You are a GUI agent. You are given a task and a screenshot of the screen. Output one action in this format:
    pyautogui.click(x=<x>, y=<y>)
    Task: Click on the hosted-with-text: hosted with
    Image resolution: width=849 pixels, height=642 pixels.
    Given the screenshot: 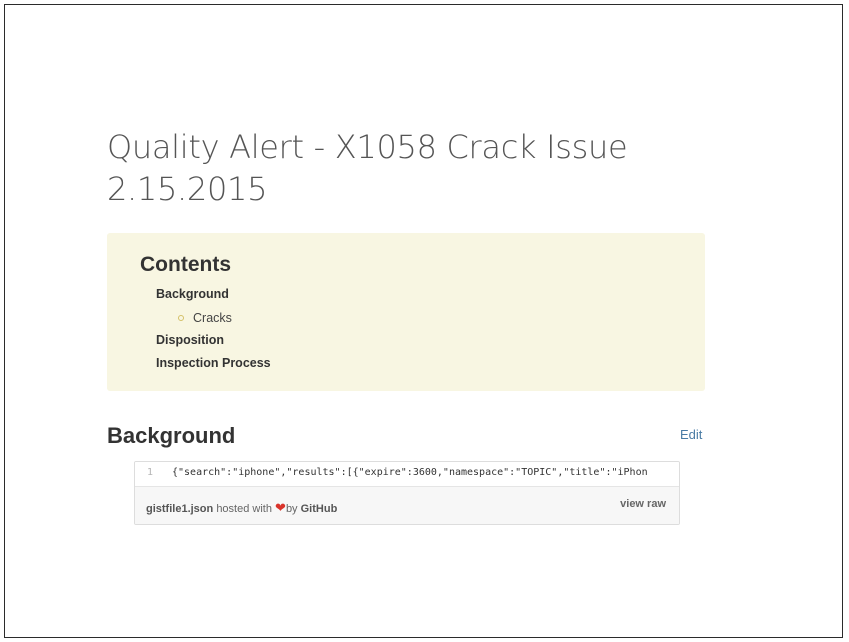 What is the action you would take?
    pyautogui.click(x=244, y=509)
    